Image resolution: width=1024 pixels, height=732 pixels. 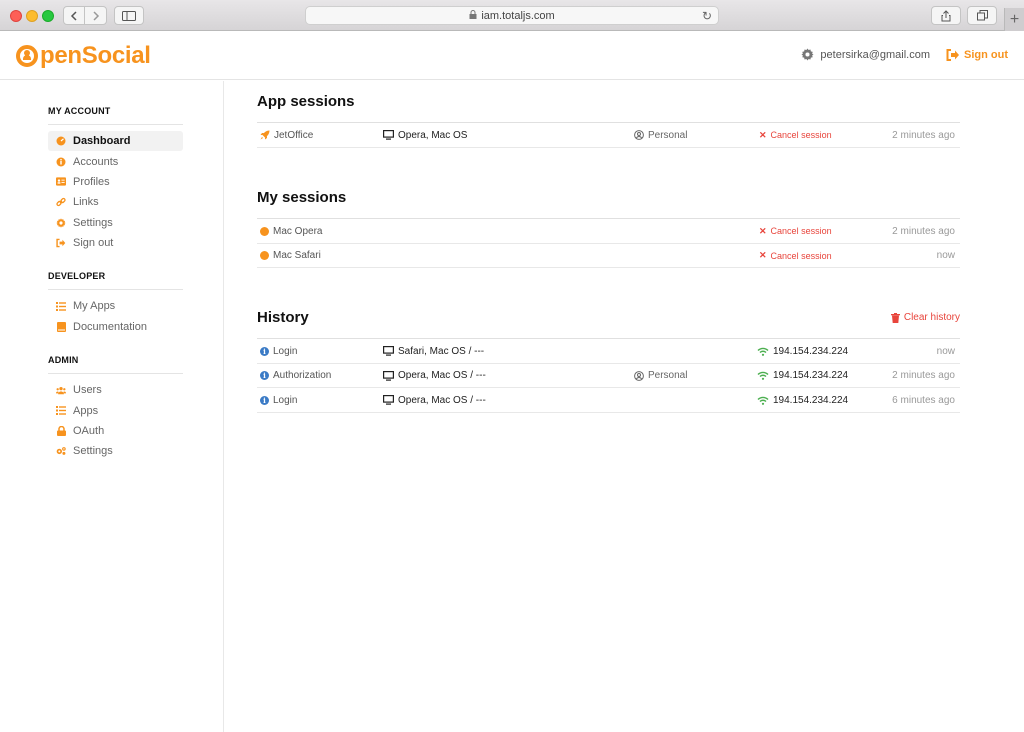 I want to click on sign-out-icon, so click(x=953, y=54).